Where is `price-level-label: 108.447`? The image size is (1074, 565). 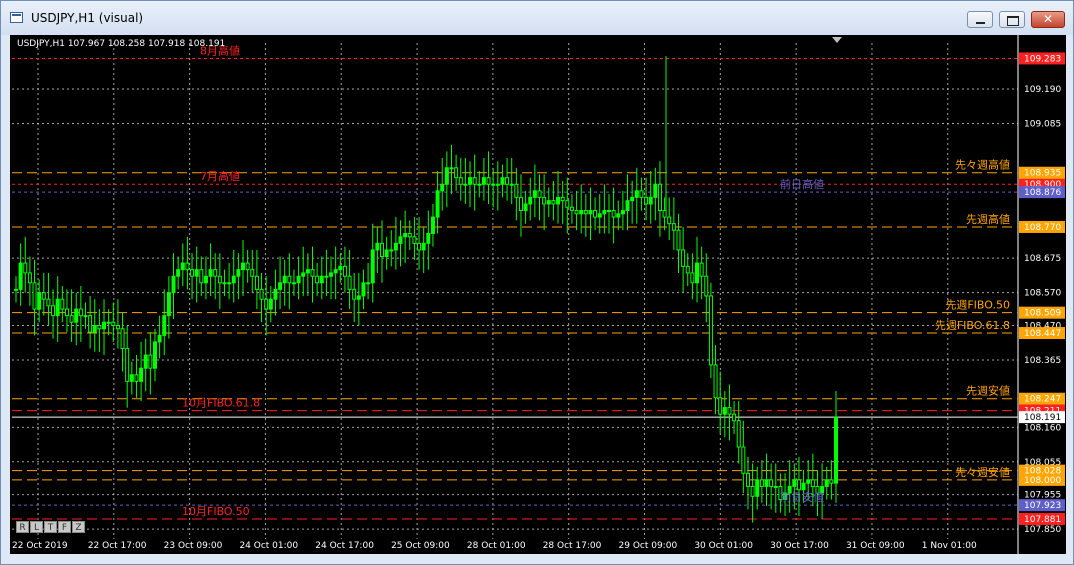
price-level-label: 108.447 is located at coordinates (1042, 334).